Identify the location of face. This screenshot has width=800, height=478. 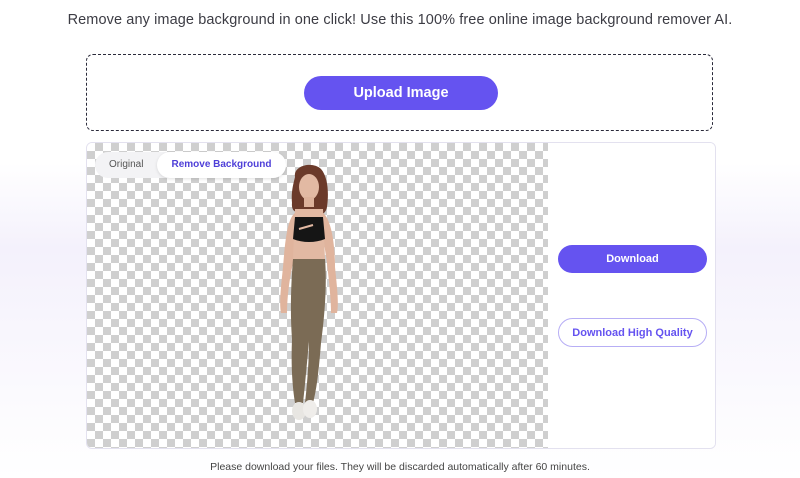
(309, 187).